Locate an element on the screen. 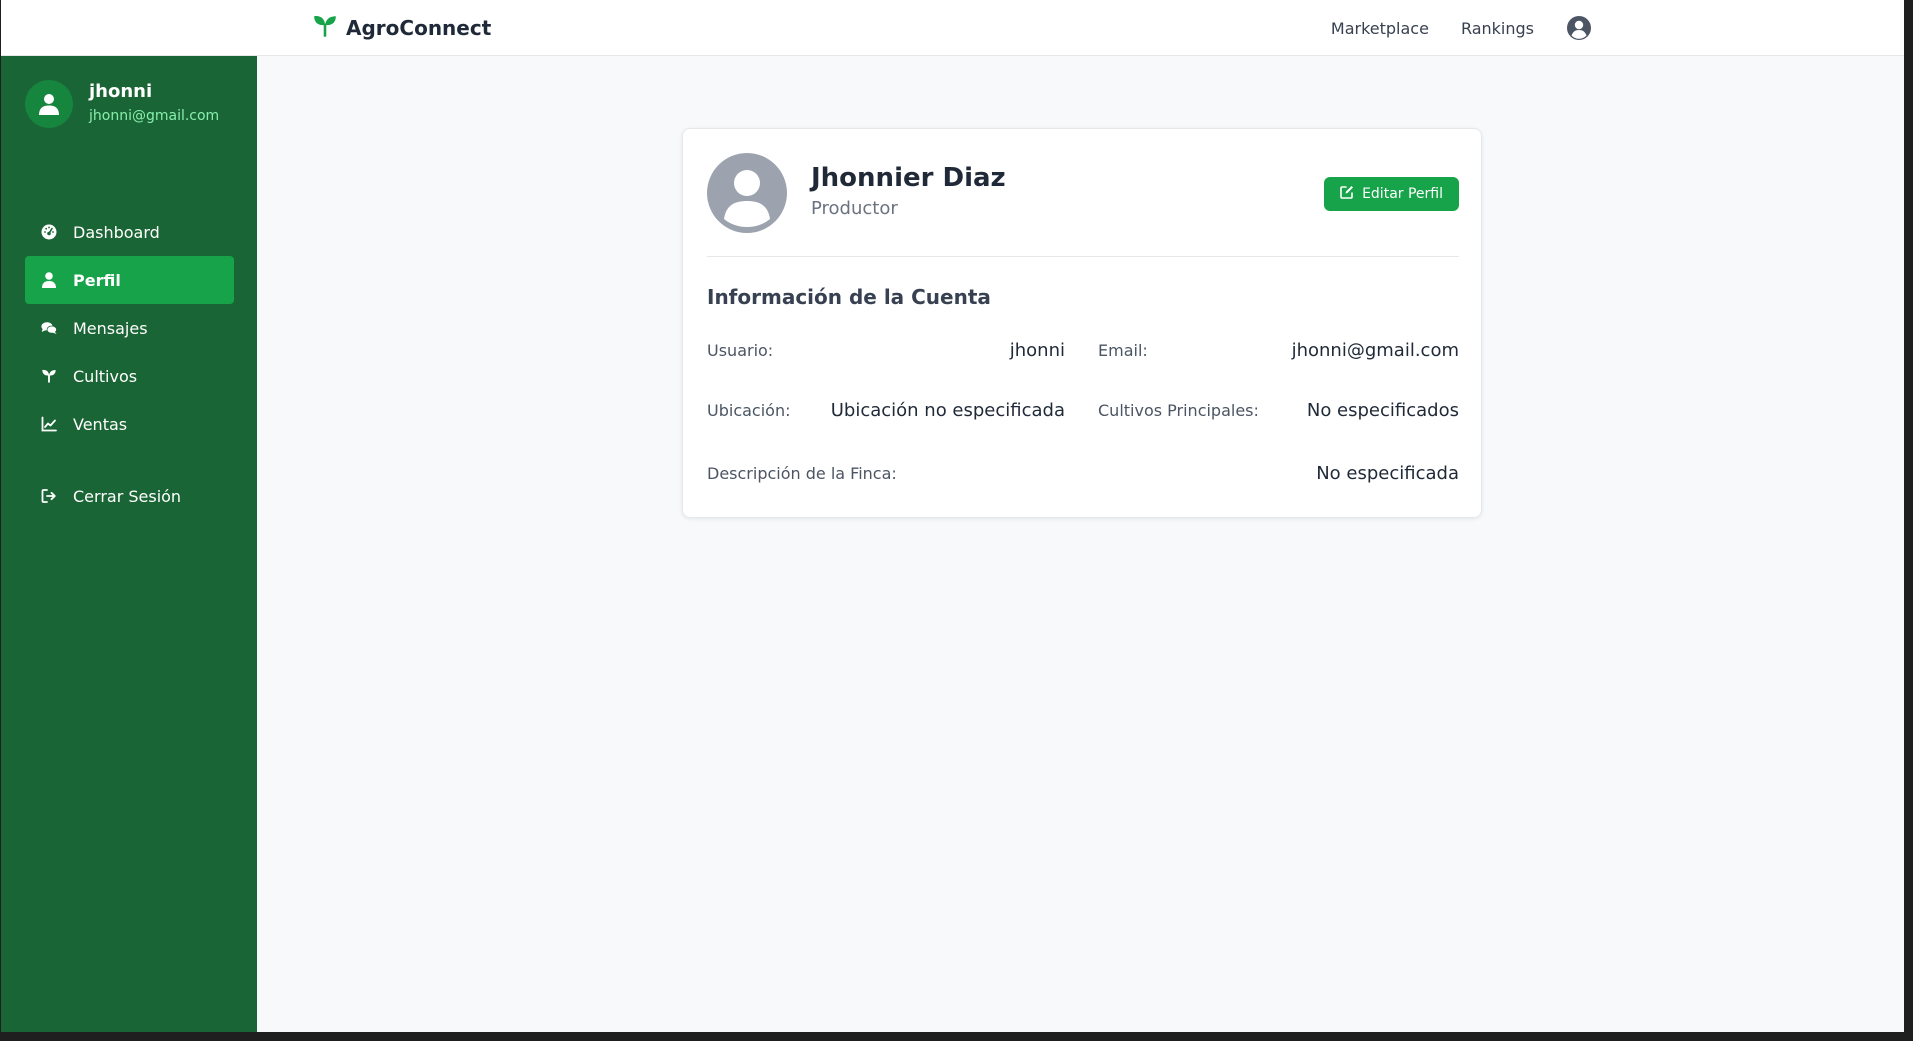 The width and height of the screenshot is (1913, 1041). sidebar-user: jhonni jhonni@gmail.com is located at coordinates (122, 104).